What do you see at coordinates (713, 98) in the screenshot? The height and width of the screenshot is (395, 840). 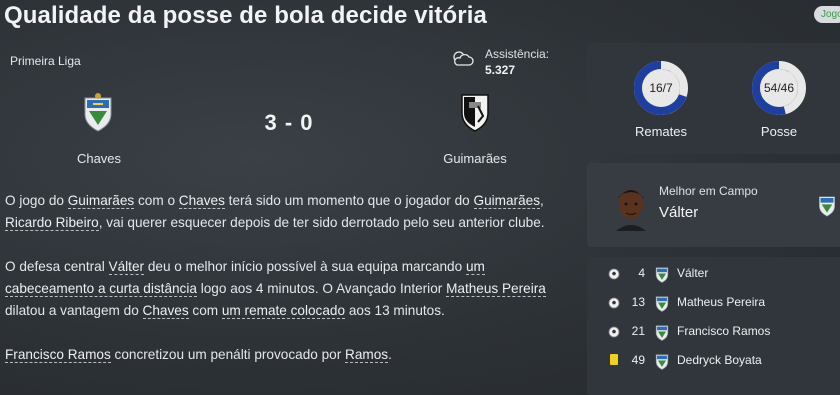 I see `stats-panel: 16/7 Remates 54/46 Posse` at bounding box center [713, 98].